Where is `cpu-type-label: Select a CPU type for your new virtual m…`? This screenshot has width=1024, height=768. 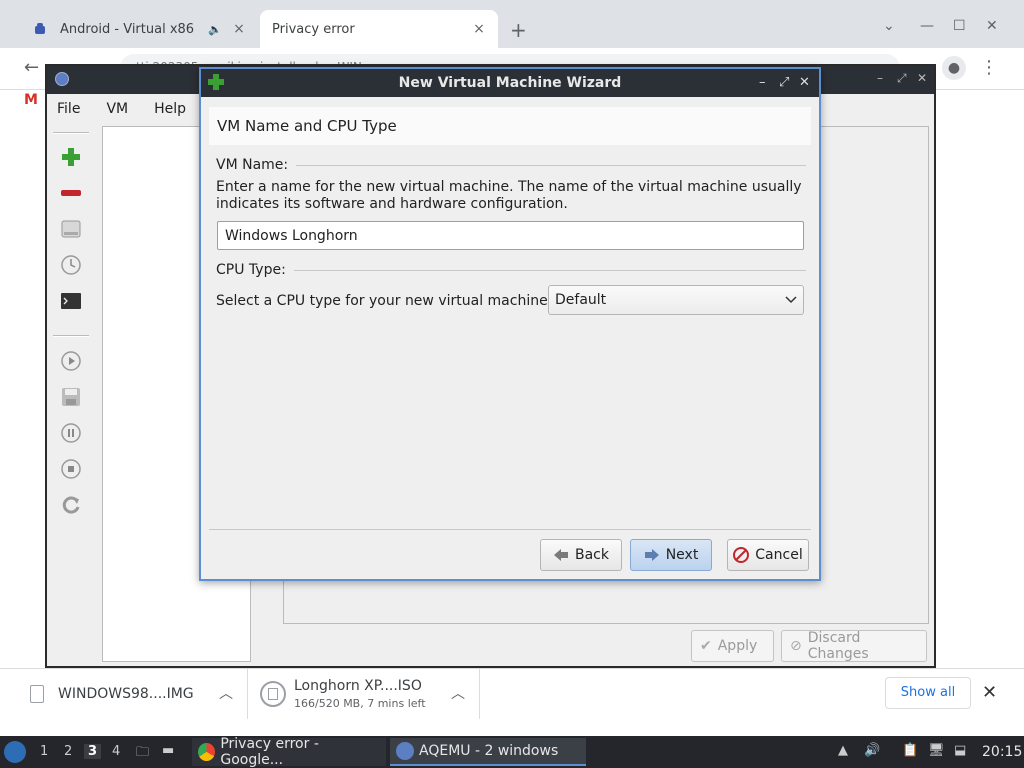
cpu-type-label: Select a CPU type for your new virtual m… is located at coordinates (384, 301).